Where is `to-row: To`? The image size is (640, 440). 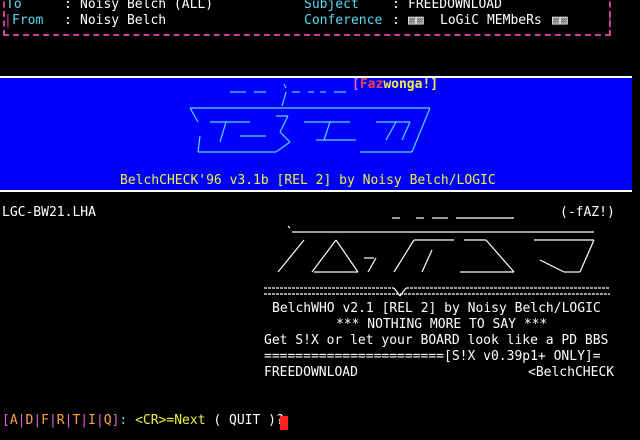 to-row: To is located at coordinates (14, 6).